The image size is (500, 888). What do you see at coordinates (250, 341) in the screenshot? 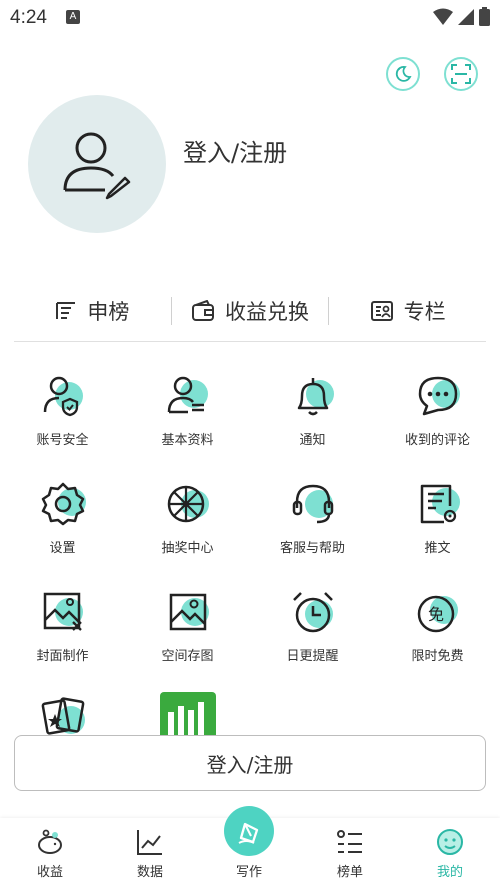
I see `separator-line` at bounding box center [250, 341].